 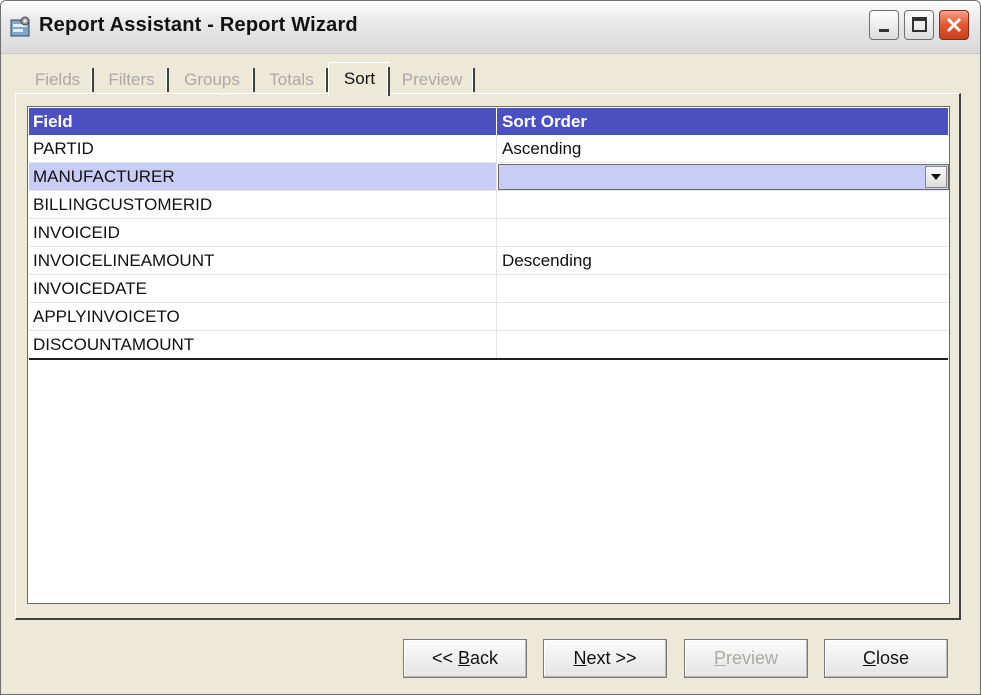 I want to click on title-bar: Report Assistant - Report Wizard, so click(x=490, y=27).